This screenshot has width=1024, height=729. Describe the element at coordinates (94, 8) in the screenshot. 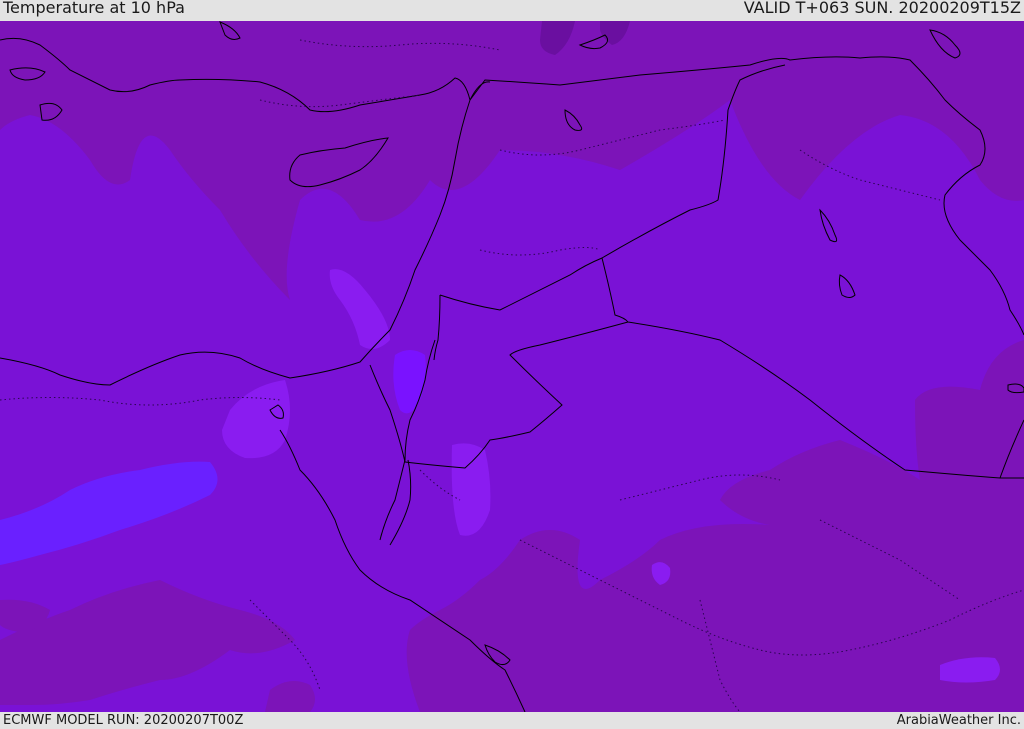

I see `map-title: Temperature at 10 hPa` at that location.